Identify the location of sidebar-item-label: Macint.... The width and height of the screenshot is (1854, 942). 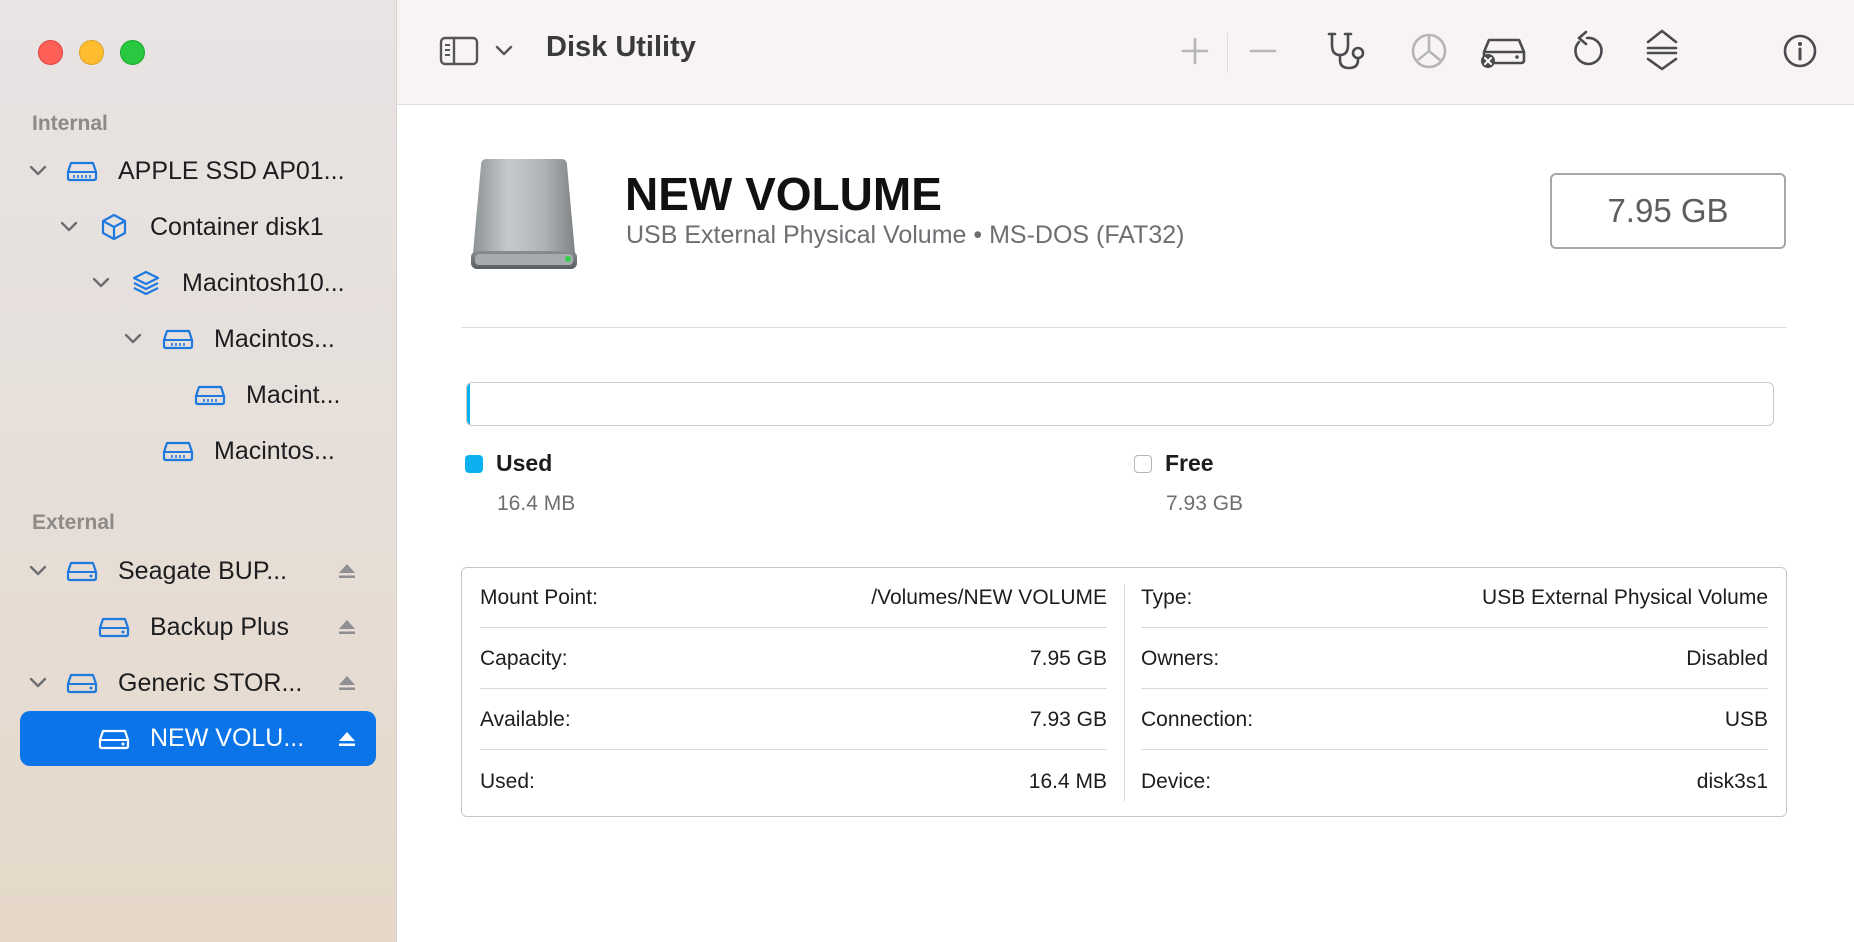
(293, 394).